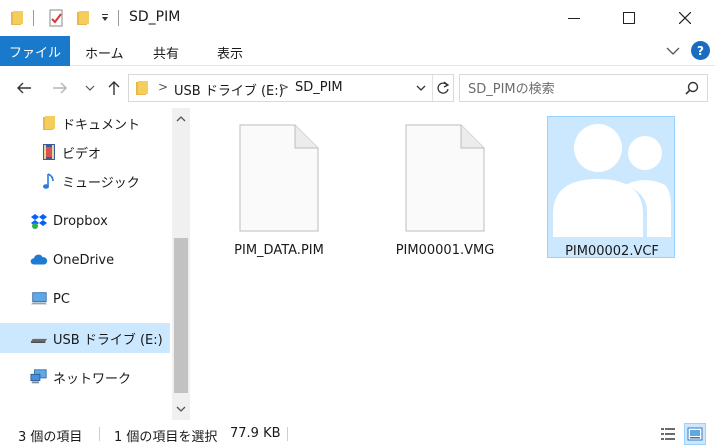 Image resolution: width=715 pixels, height=448 pixels. Describe the element at coordinates (49, 152) in the screenshot. I see `videos-icon` at that location.